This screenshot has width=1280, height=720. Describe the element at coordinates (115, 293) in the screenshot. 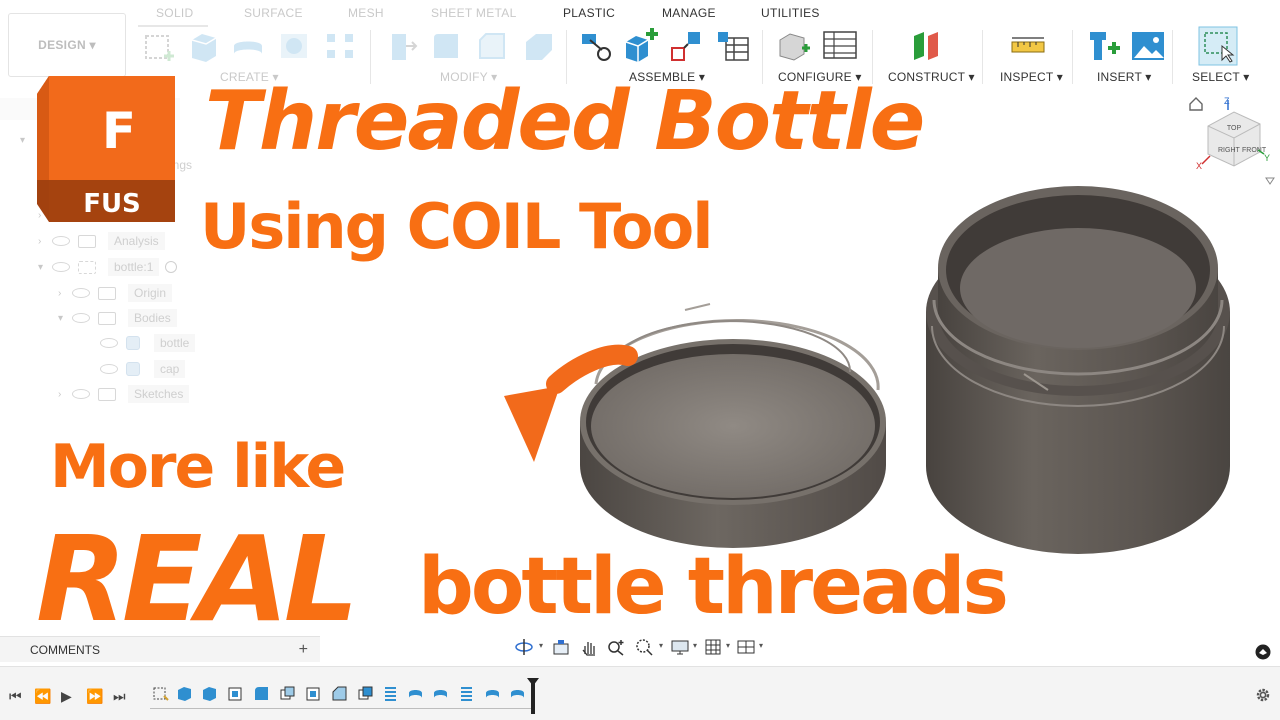

I see `tree-row-origin: › Origin` at that location.